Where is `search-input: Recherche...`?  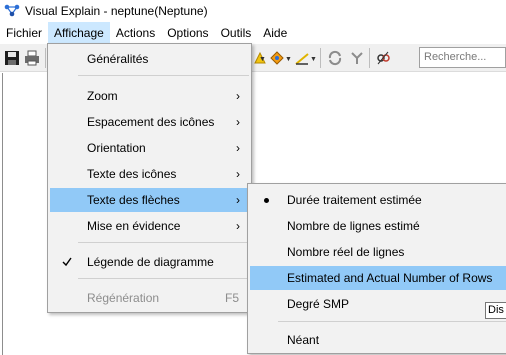
search-input: Recherche... is located at coordinates (462, 57).